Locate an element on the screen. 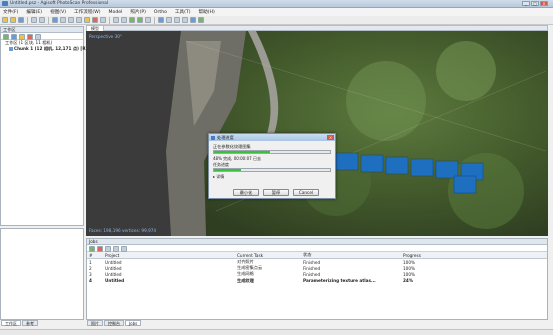 This screenshot has height=335, width=553. free-select-icon is located at coordinates (79, 20).